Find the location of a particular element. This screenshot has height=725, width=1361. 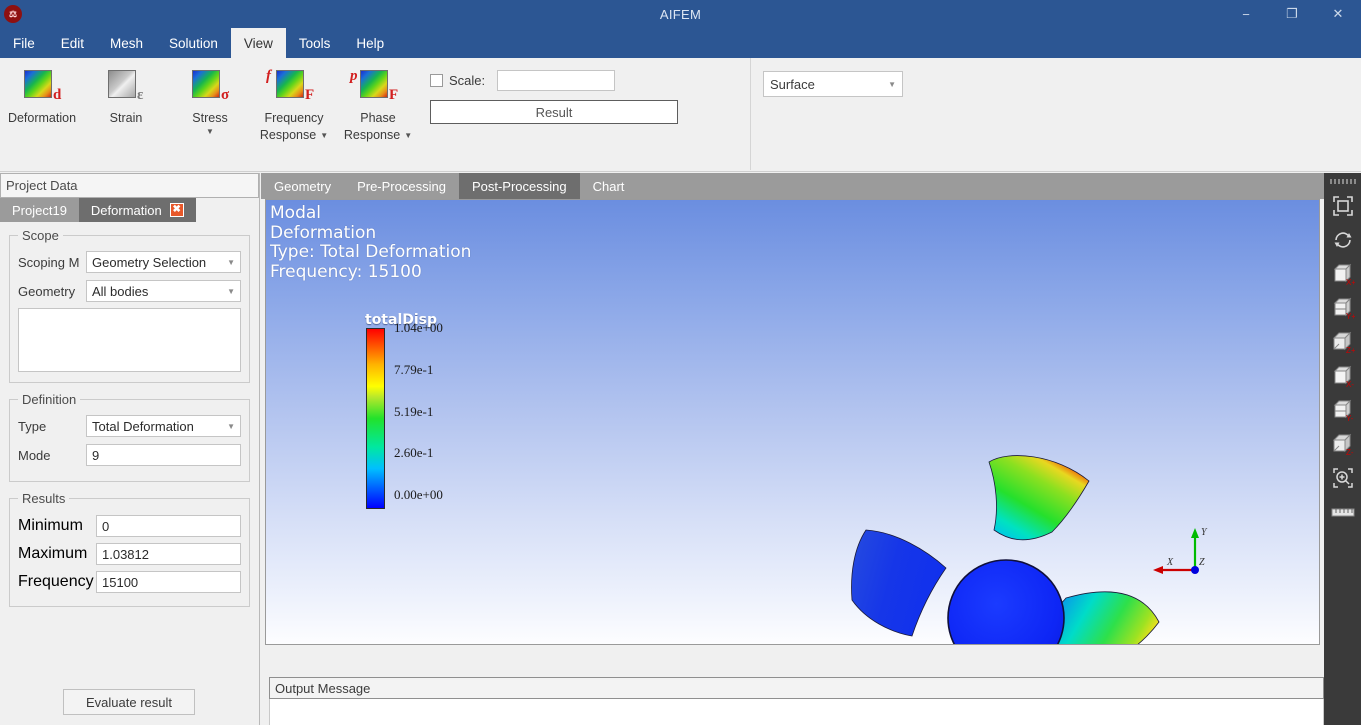

type-select: Total Deformation ▼ is located at coordinates (163, 426).